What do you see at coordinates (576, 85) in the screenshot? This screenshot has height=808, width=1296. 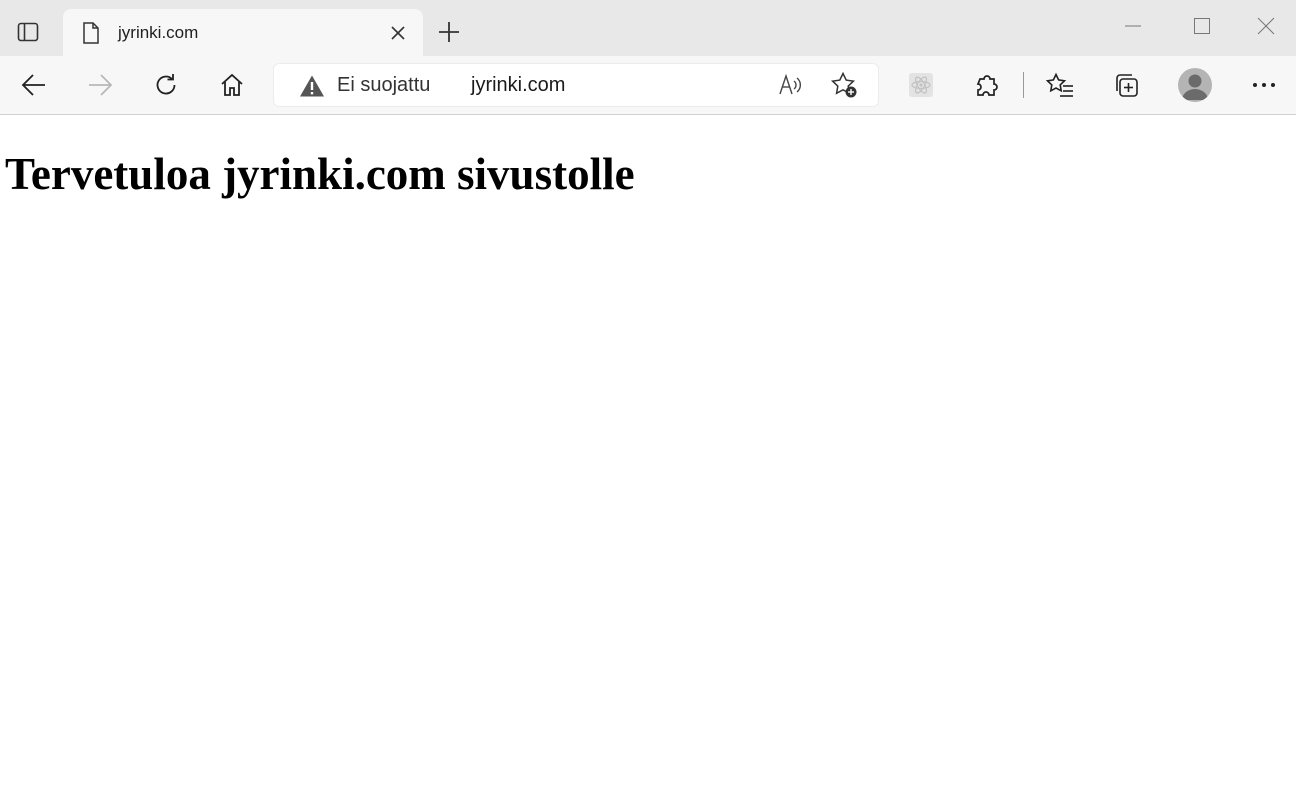 I see `address-bar: Ei suojattu jyrinki.com` at bounding box center [576, 85].